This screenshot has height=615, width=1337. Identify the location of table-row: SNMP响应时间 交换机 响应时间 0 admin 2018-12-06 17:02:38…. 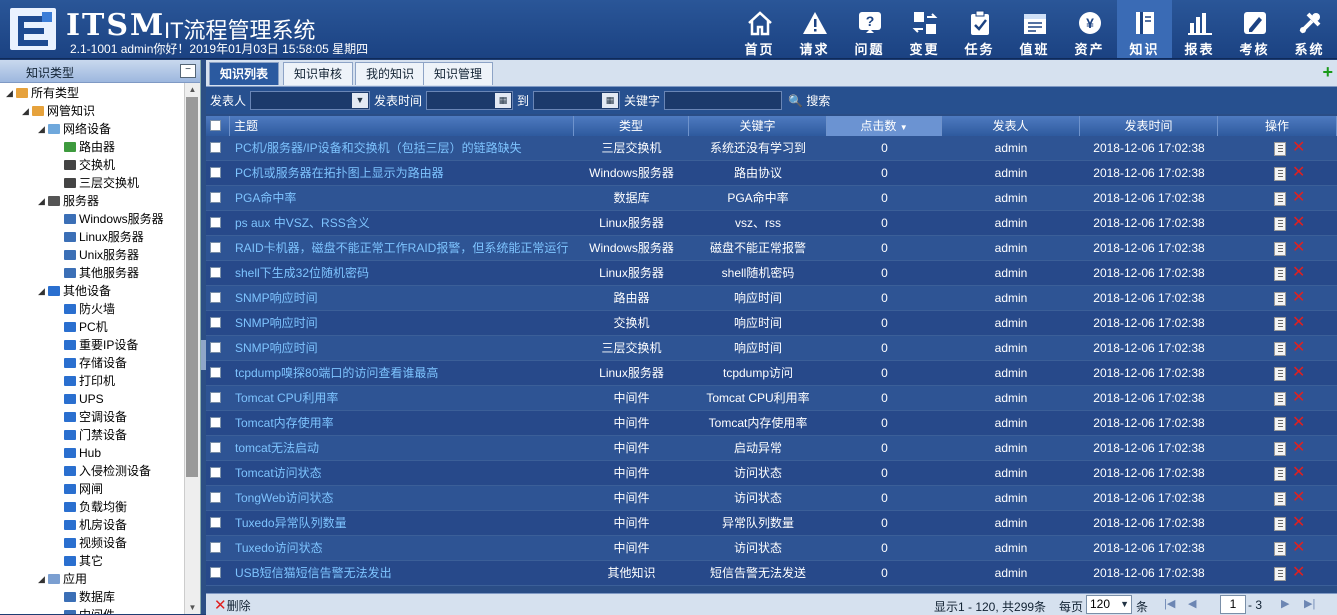
(771, 323).